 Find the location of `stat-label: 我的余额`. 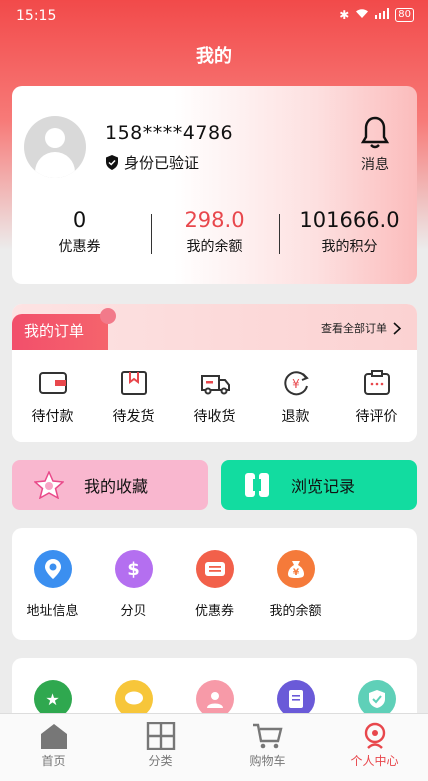

stat-label: 我的余额 is located at coordinates (214, 247).